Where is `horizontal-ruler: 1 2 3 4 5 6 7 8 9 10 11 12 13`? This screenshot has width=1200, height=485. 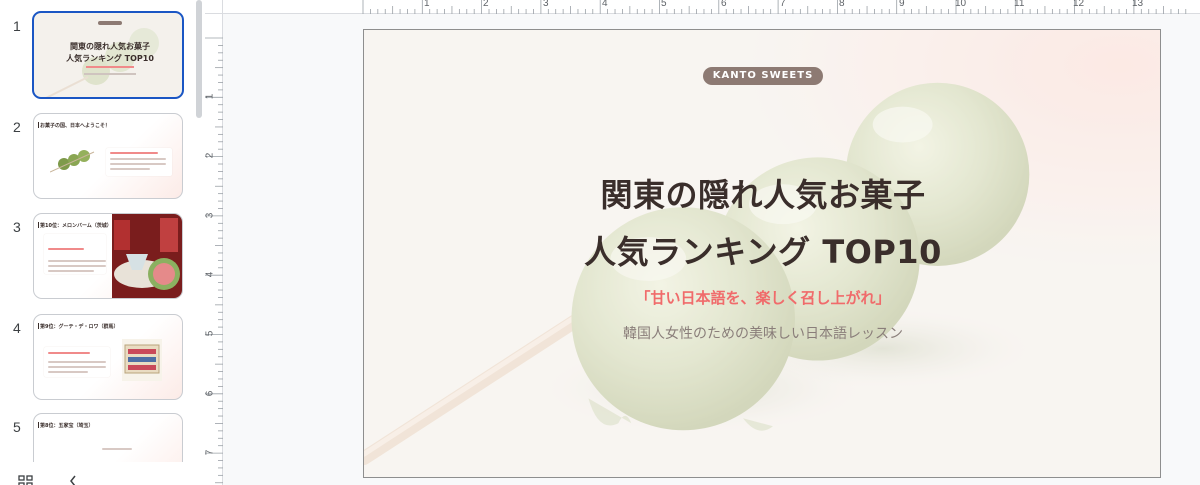 horizontal-ruler: 1 2 3 4 5 6 7 8 9 10 11 12 13 is located at coordinates (711, 7).